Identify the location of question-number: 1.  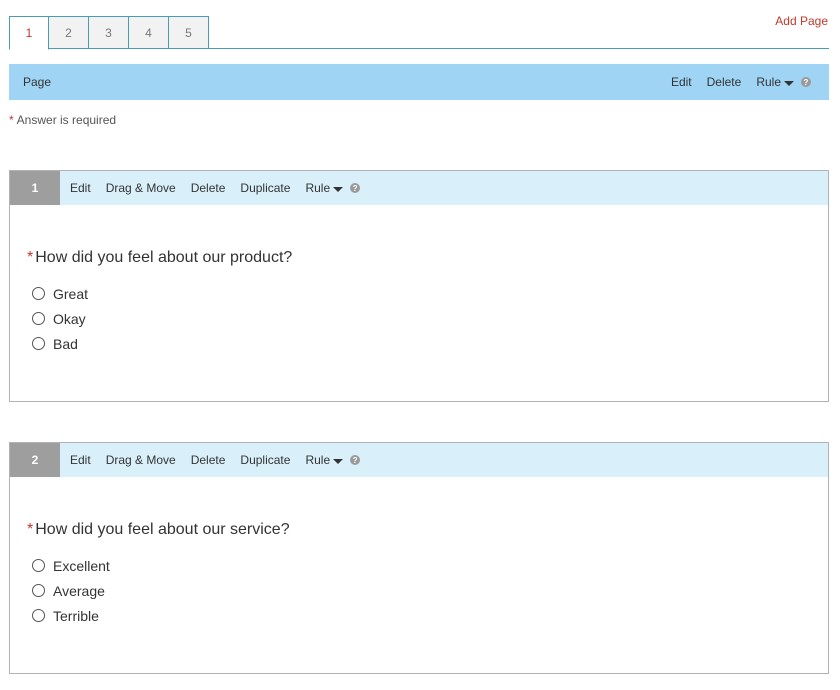
(35, 188).